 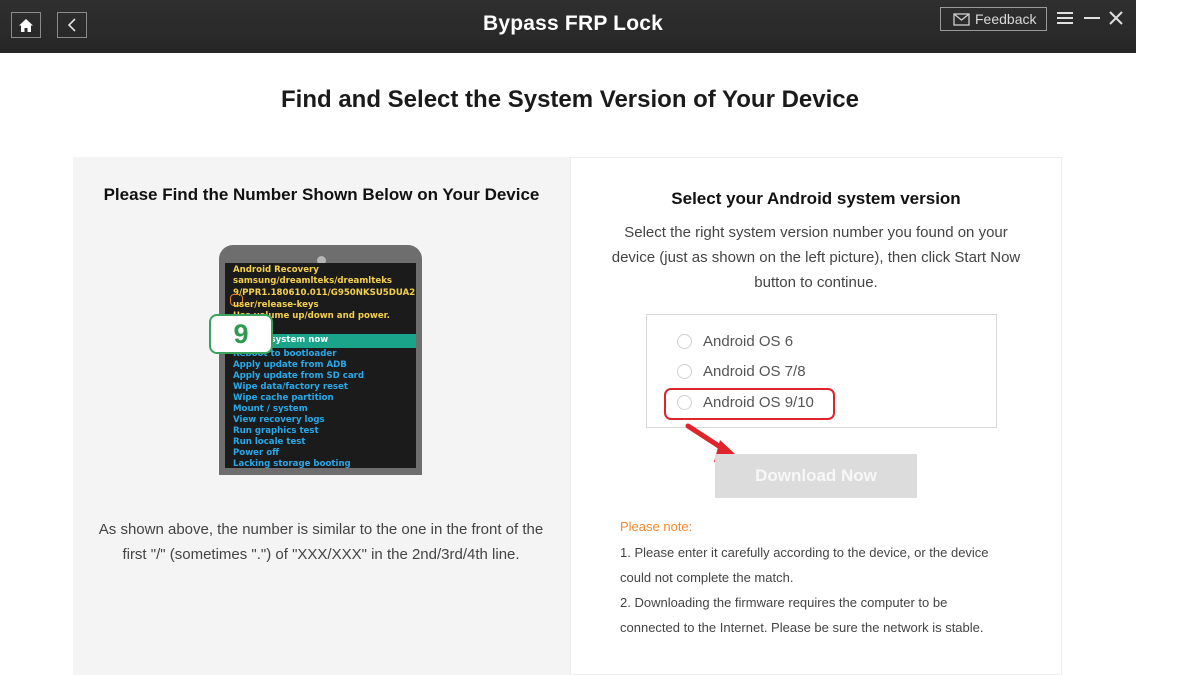 I want to click on right-panel-title: Select your Android system version, so click(x=816, y=198).